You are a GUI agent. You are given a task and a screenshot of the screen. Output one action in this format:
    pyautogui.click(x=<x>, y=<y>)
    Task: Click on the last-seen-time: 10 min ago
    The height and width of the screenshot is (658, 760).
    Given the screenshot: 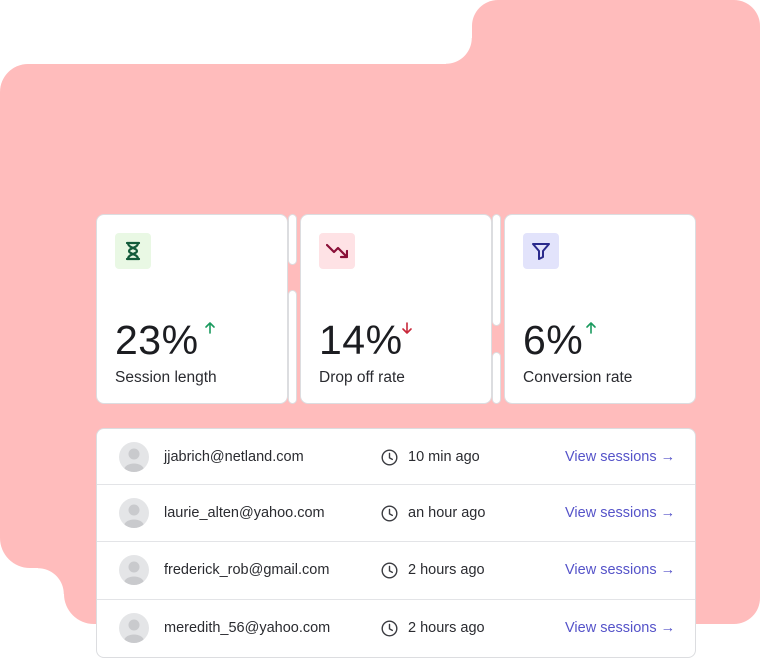 What is the action you would take?
    pyautogui.click(x=444, y=457)
    